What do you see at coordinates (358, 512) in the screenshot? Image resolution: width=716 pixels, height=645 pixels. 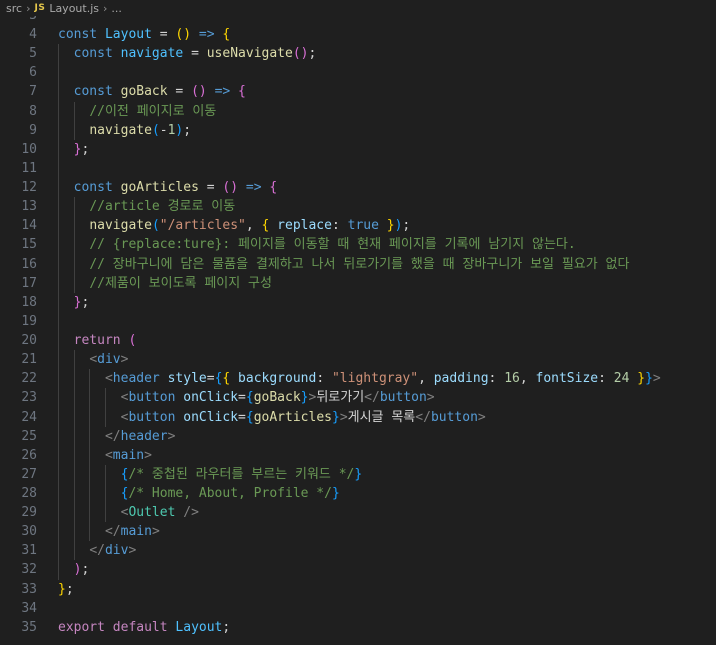 I see `code-line: 29 <Outlet />` at bounding box center [358, 512].